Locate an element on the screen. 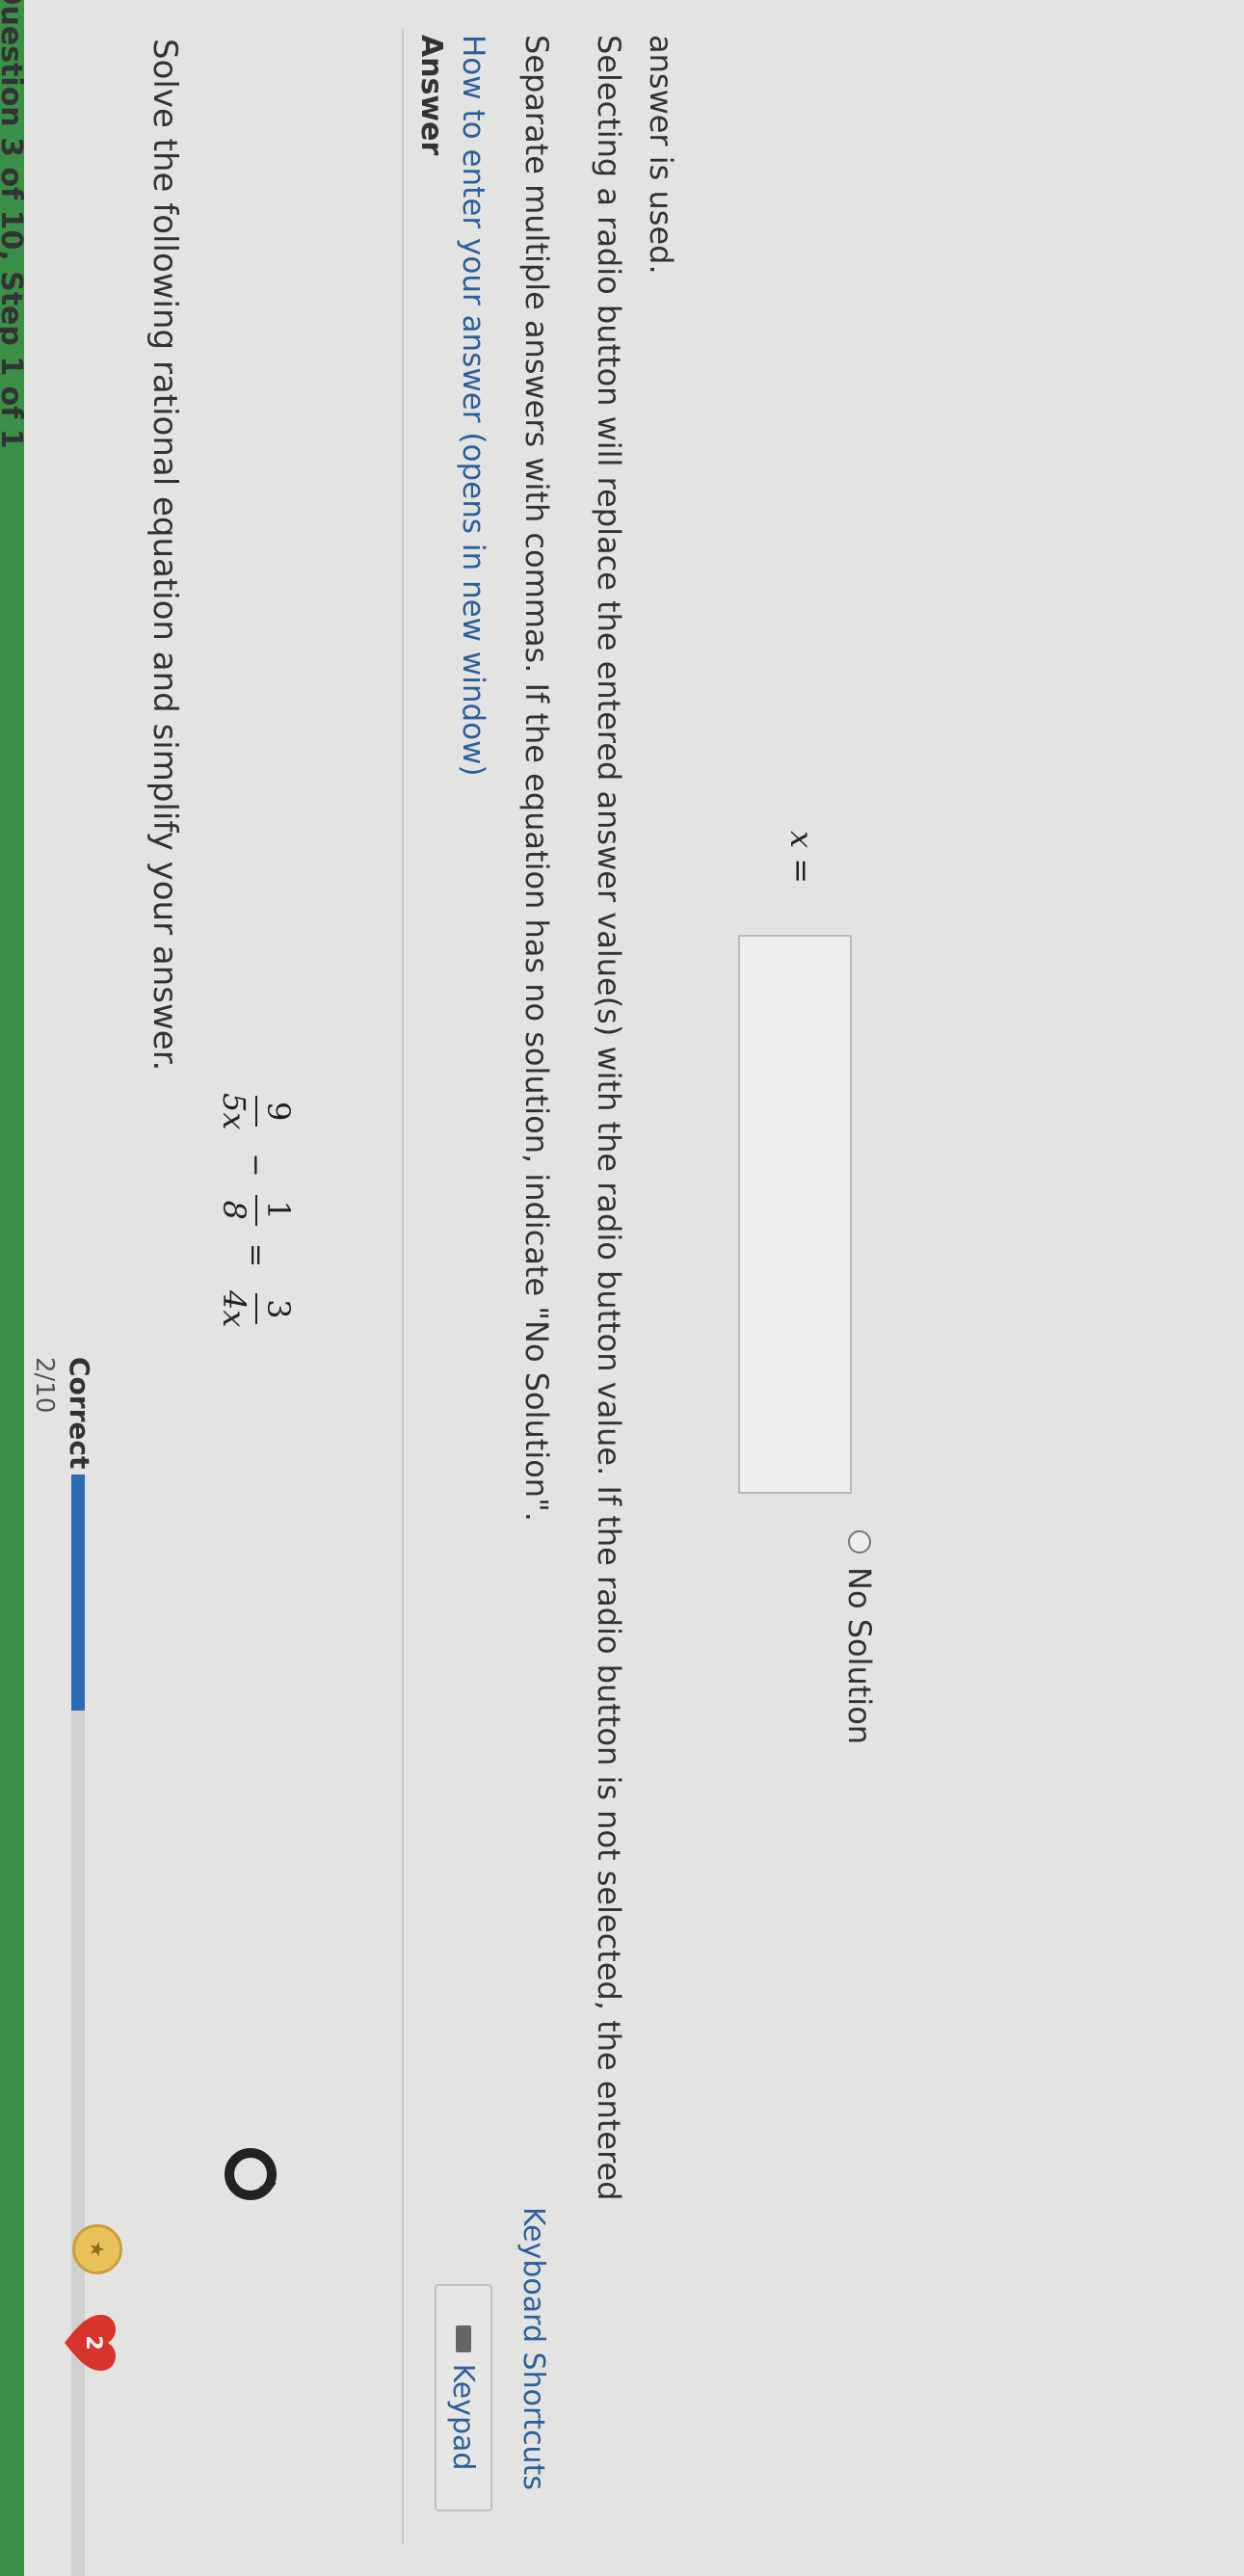 This screenshot has height=2576, width=1244. answer-heading: Answer is located at coordinates (431, 95).